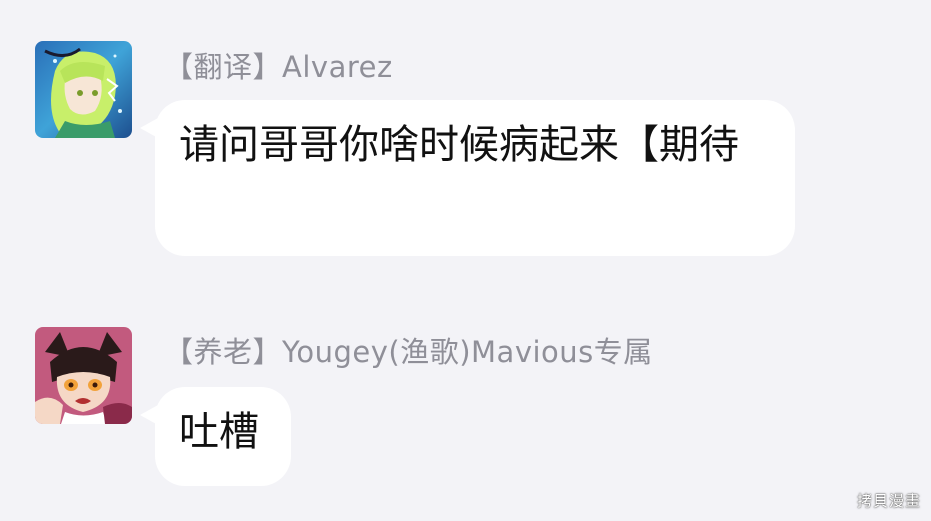  Describe the element at coordinates (223, 352) in the screenshot. I see `sender-tag: 【养老】` at that location.